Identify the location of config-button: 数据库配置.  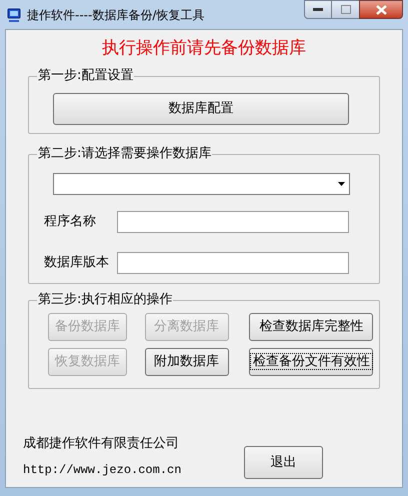
(201, 109).